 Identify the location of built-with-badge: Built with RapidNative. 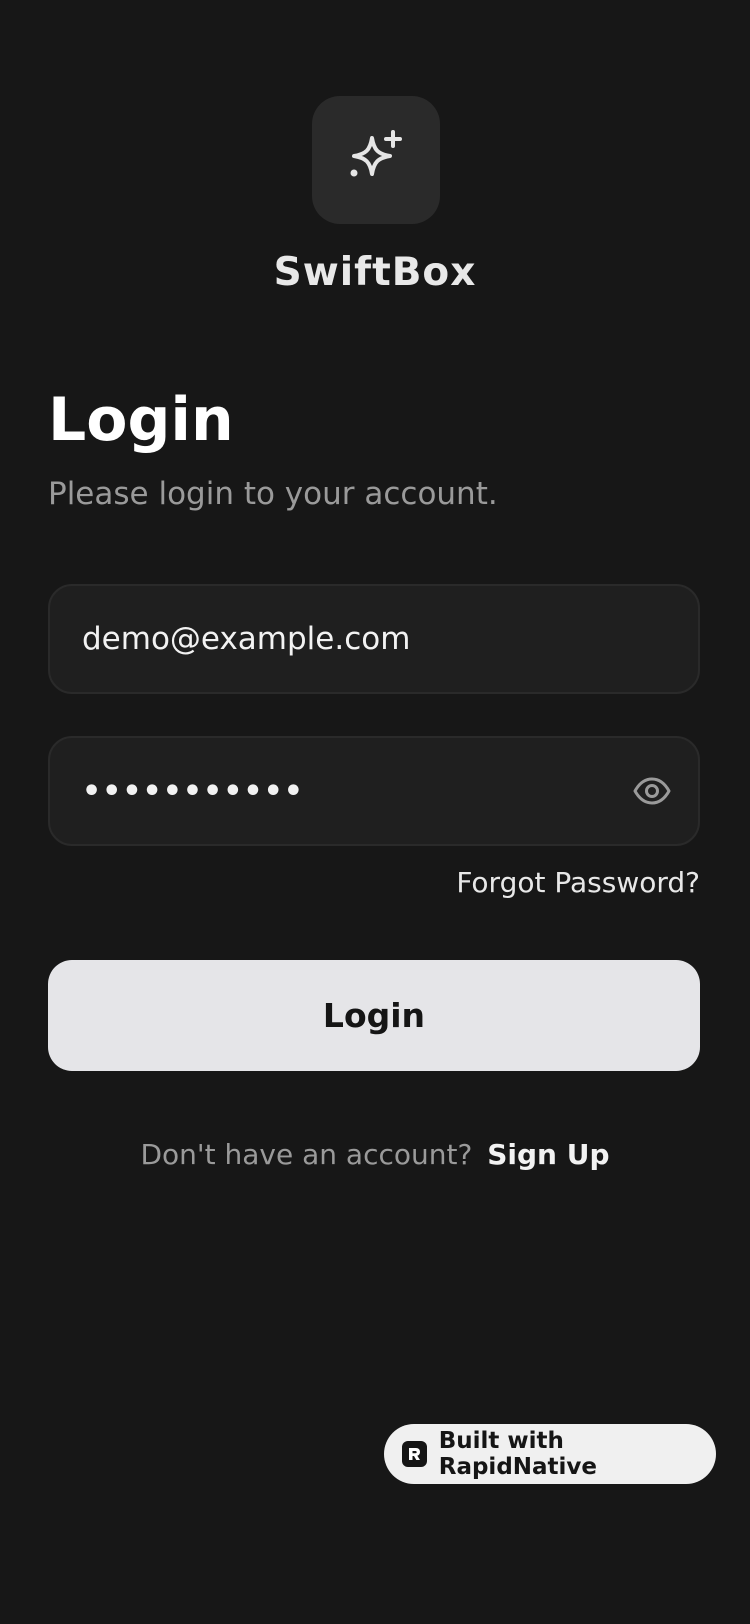
(550, 1454).